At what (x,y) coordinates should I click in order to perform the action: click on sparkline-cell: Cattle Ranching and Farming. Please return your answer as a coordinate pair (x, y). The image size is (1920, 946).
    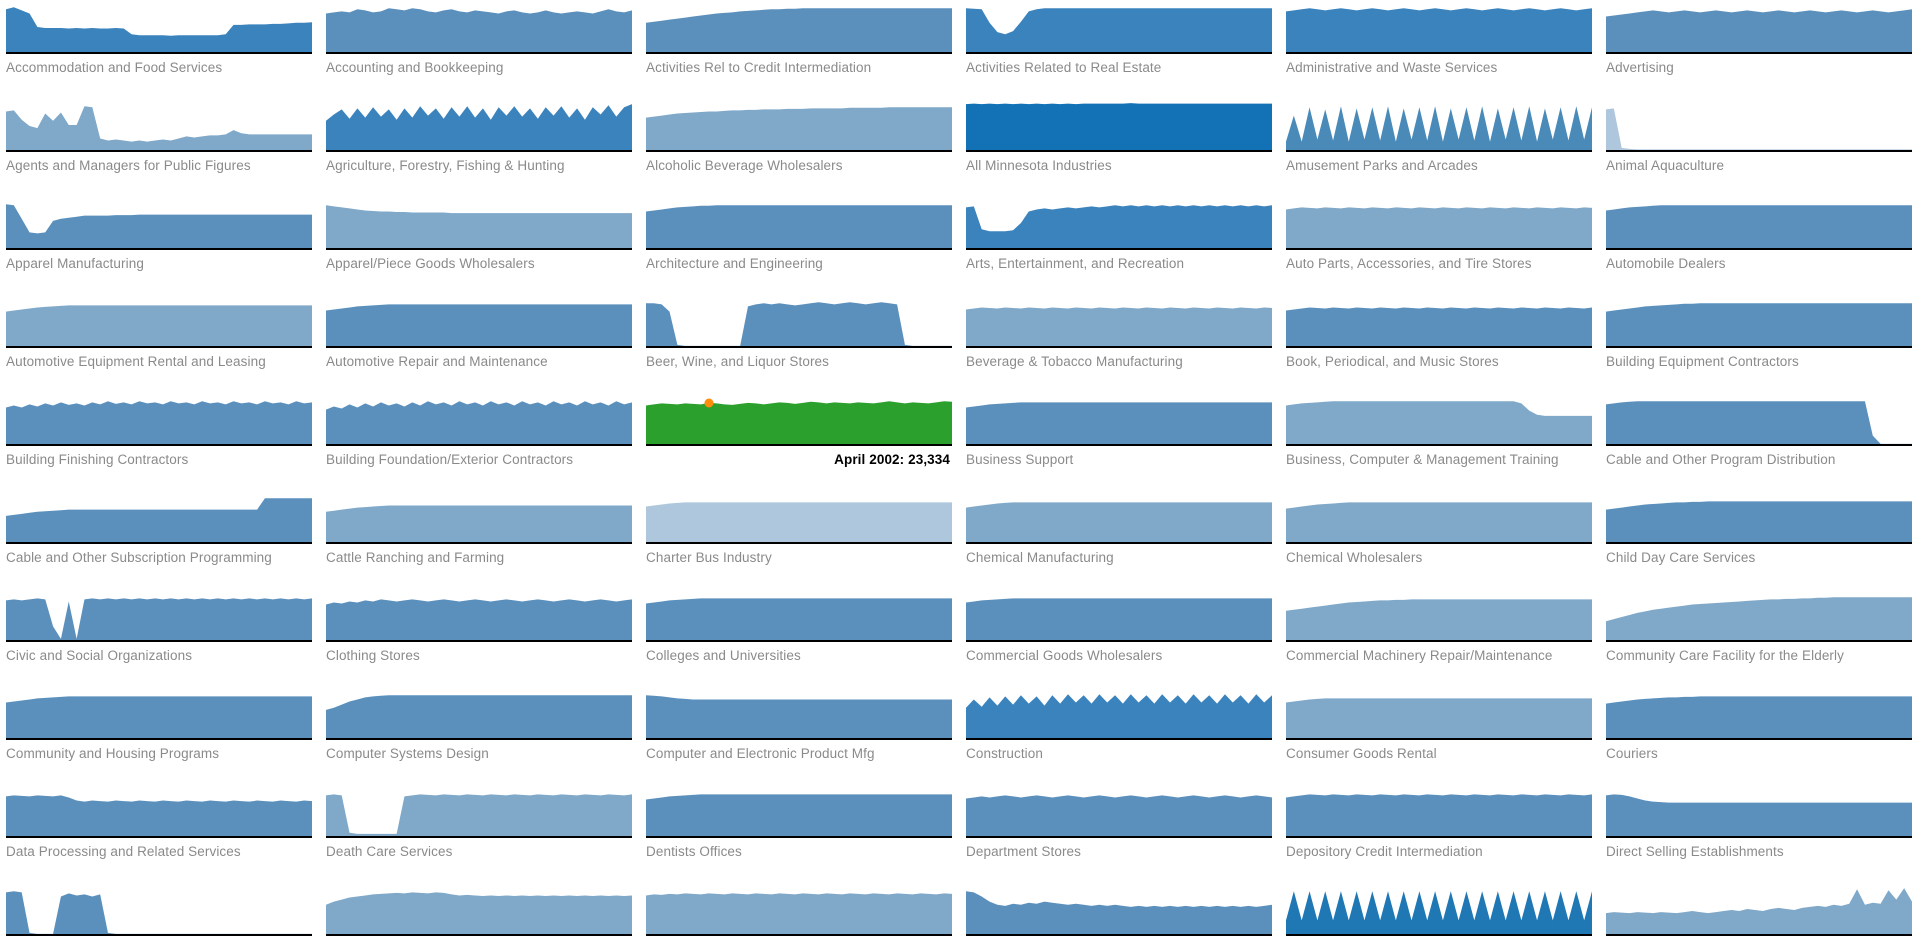
    Looking at the image, I should click on (480, 539).